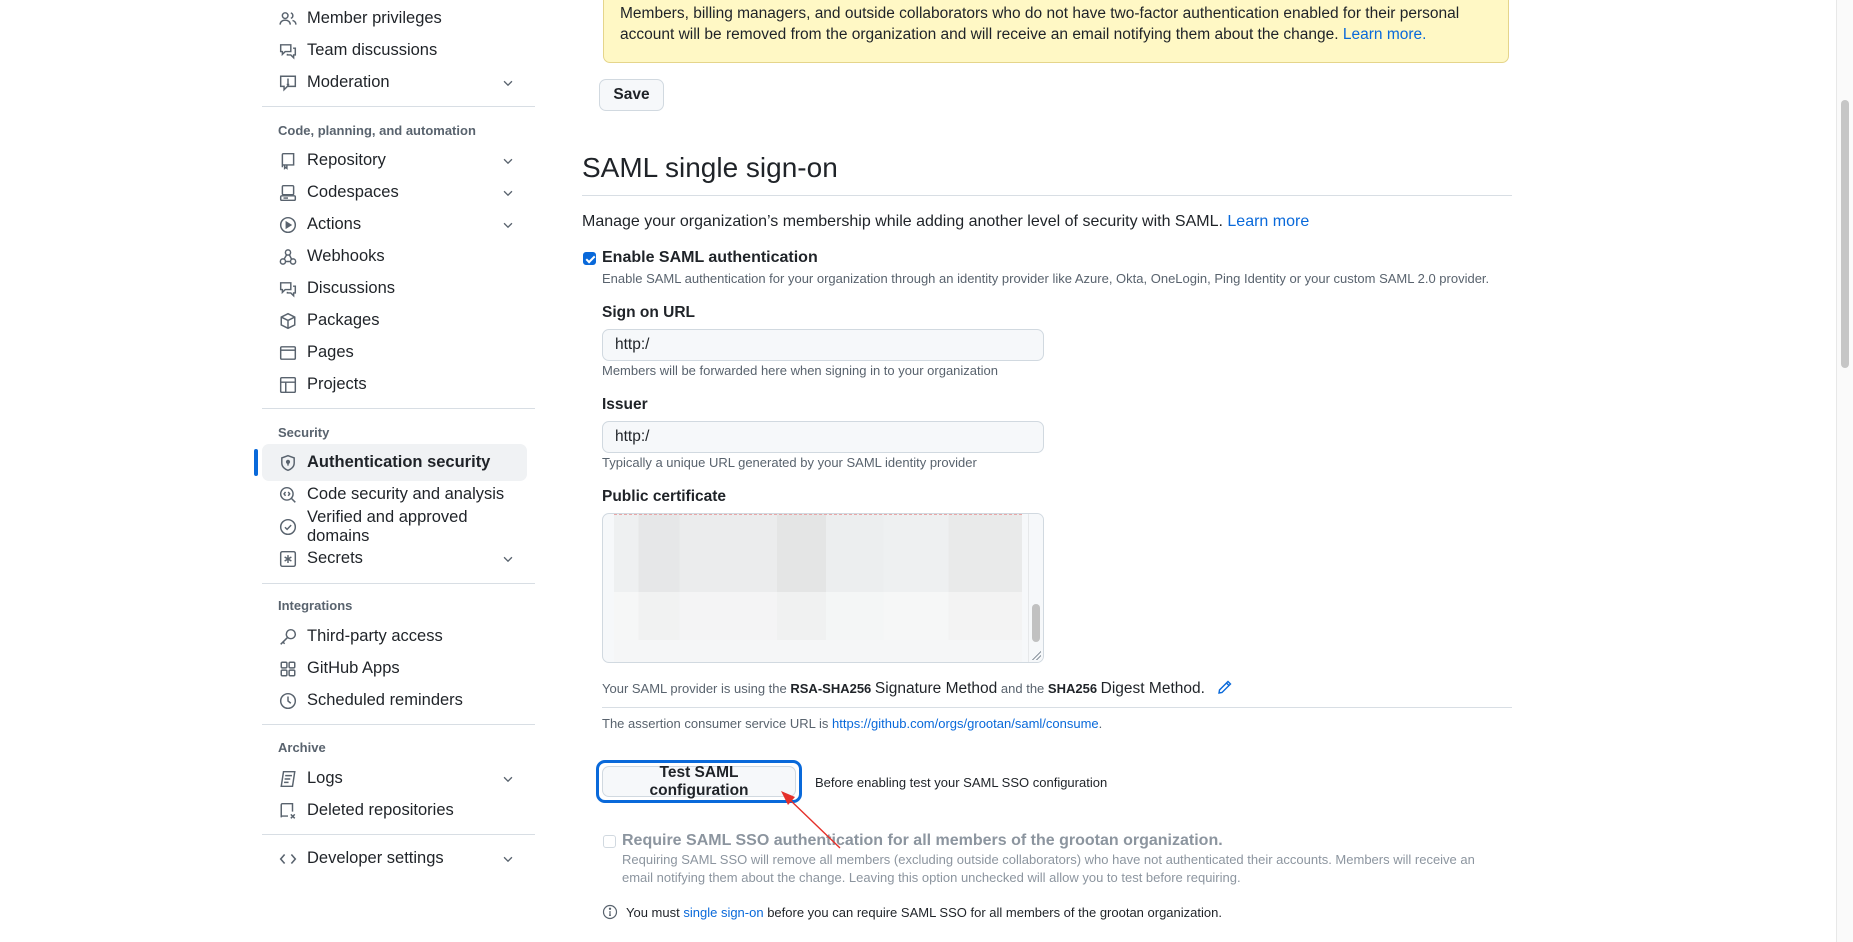 Image resolution: width=1853 pixels, height=942 pixels. Describe the element at coordinates (287, 700) in the screenshot. I see `clock-icon` at that location.